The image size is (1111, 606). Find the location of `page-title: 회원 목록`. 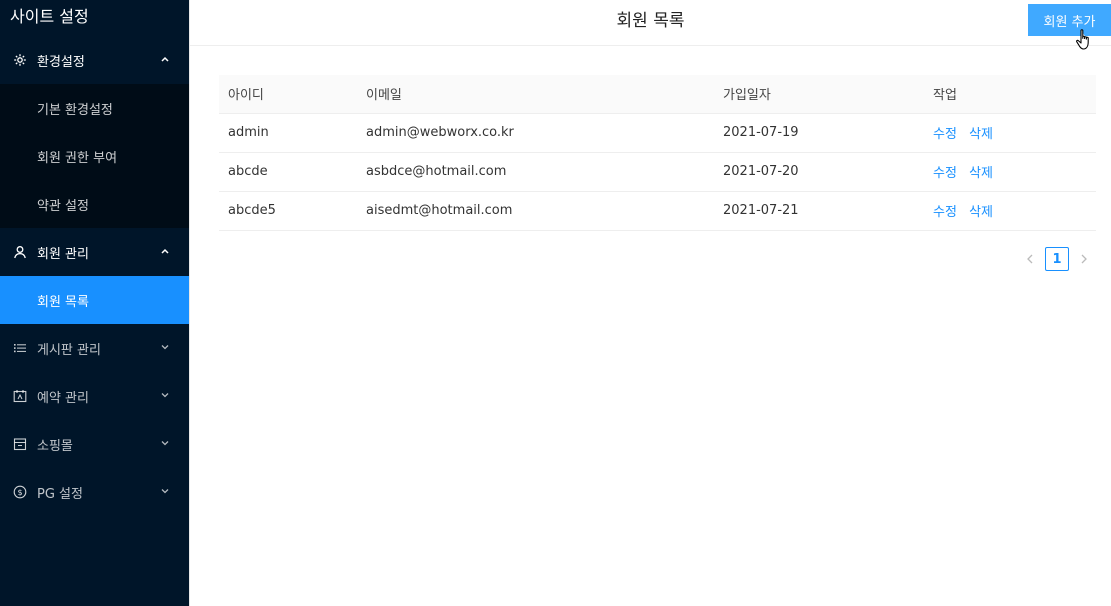

page-title: 회원 목록 is located at coordinates (650, 21).